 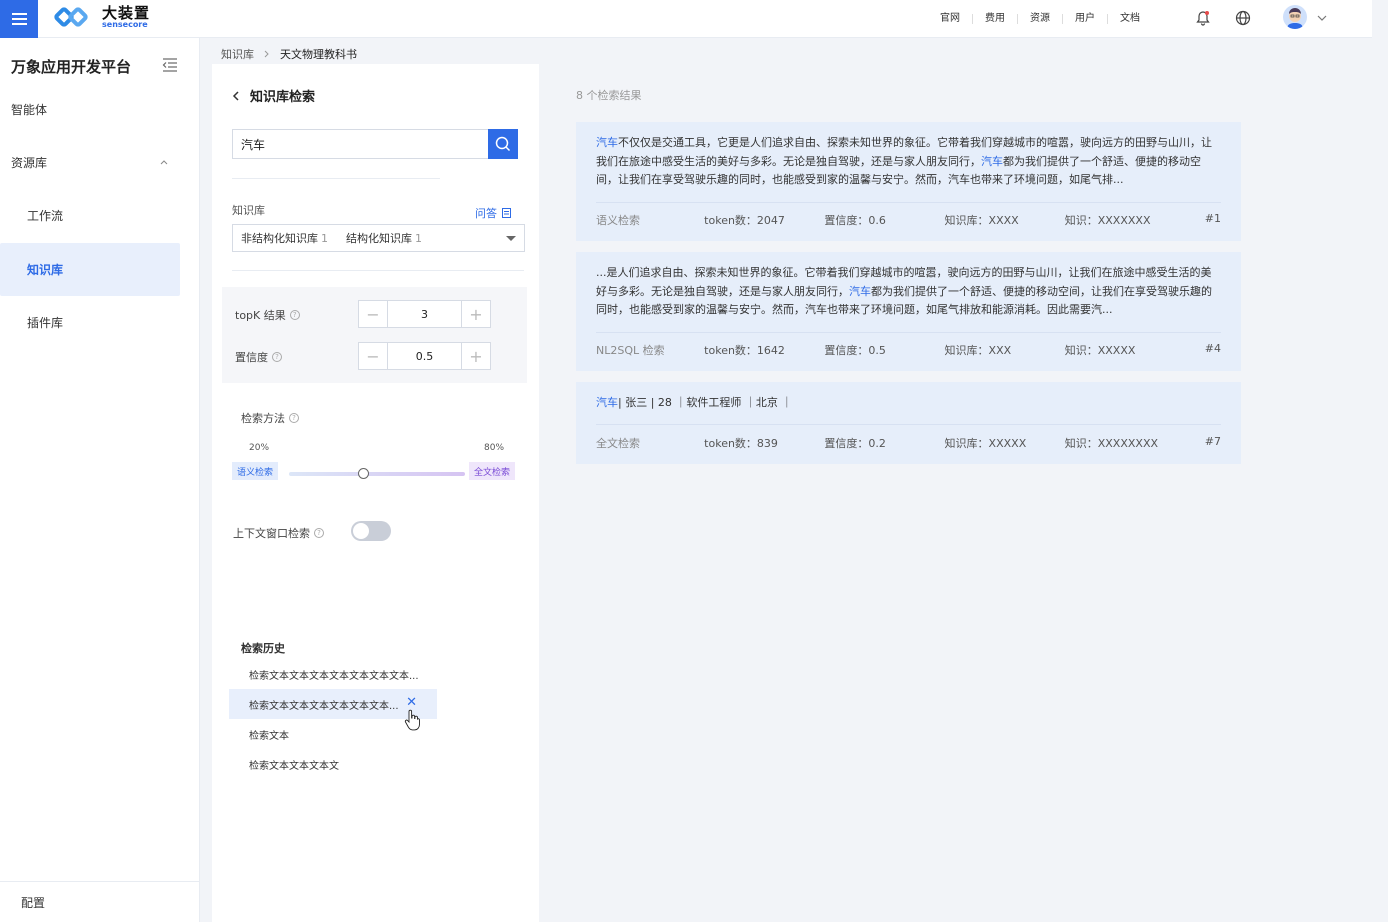 What do you see at coordinates (126, 12) in the screenshot?
I see `logo-title: 大装置` at bounding box center [126, 12].